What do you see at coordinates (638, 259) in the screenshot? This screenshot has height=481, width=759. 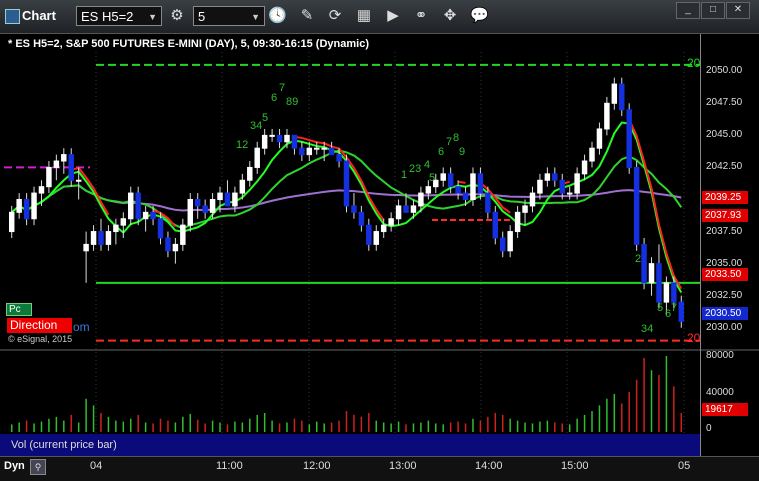 I see `sequence-count-label: 2` at bounding box center [638, 259].